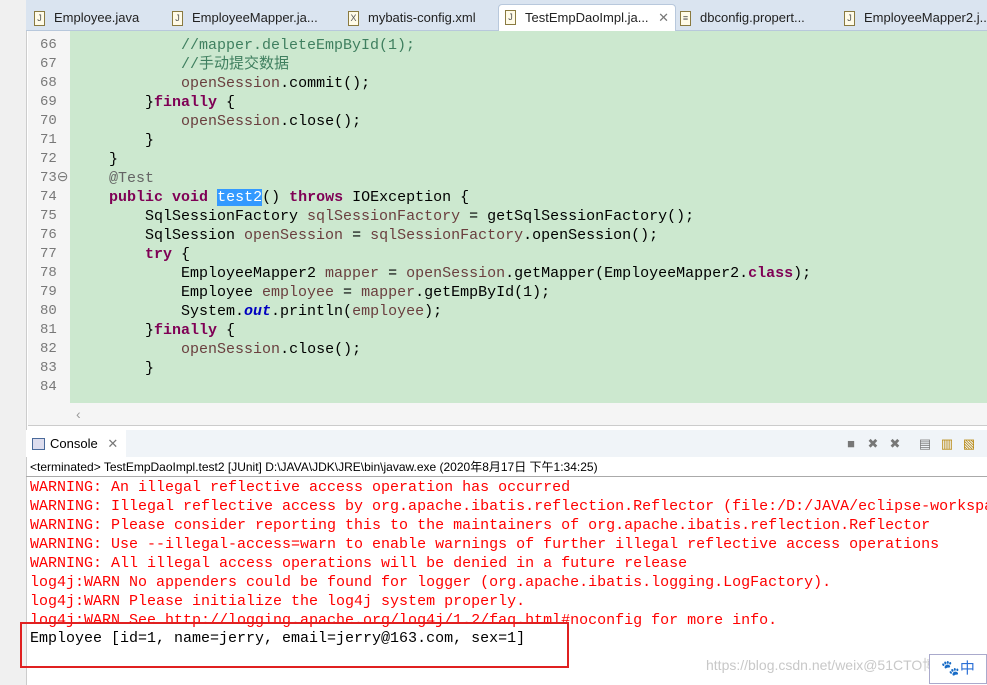  I want to click on code-token: .getEmpById(1);, so click(483, 292).